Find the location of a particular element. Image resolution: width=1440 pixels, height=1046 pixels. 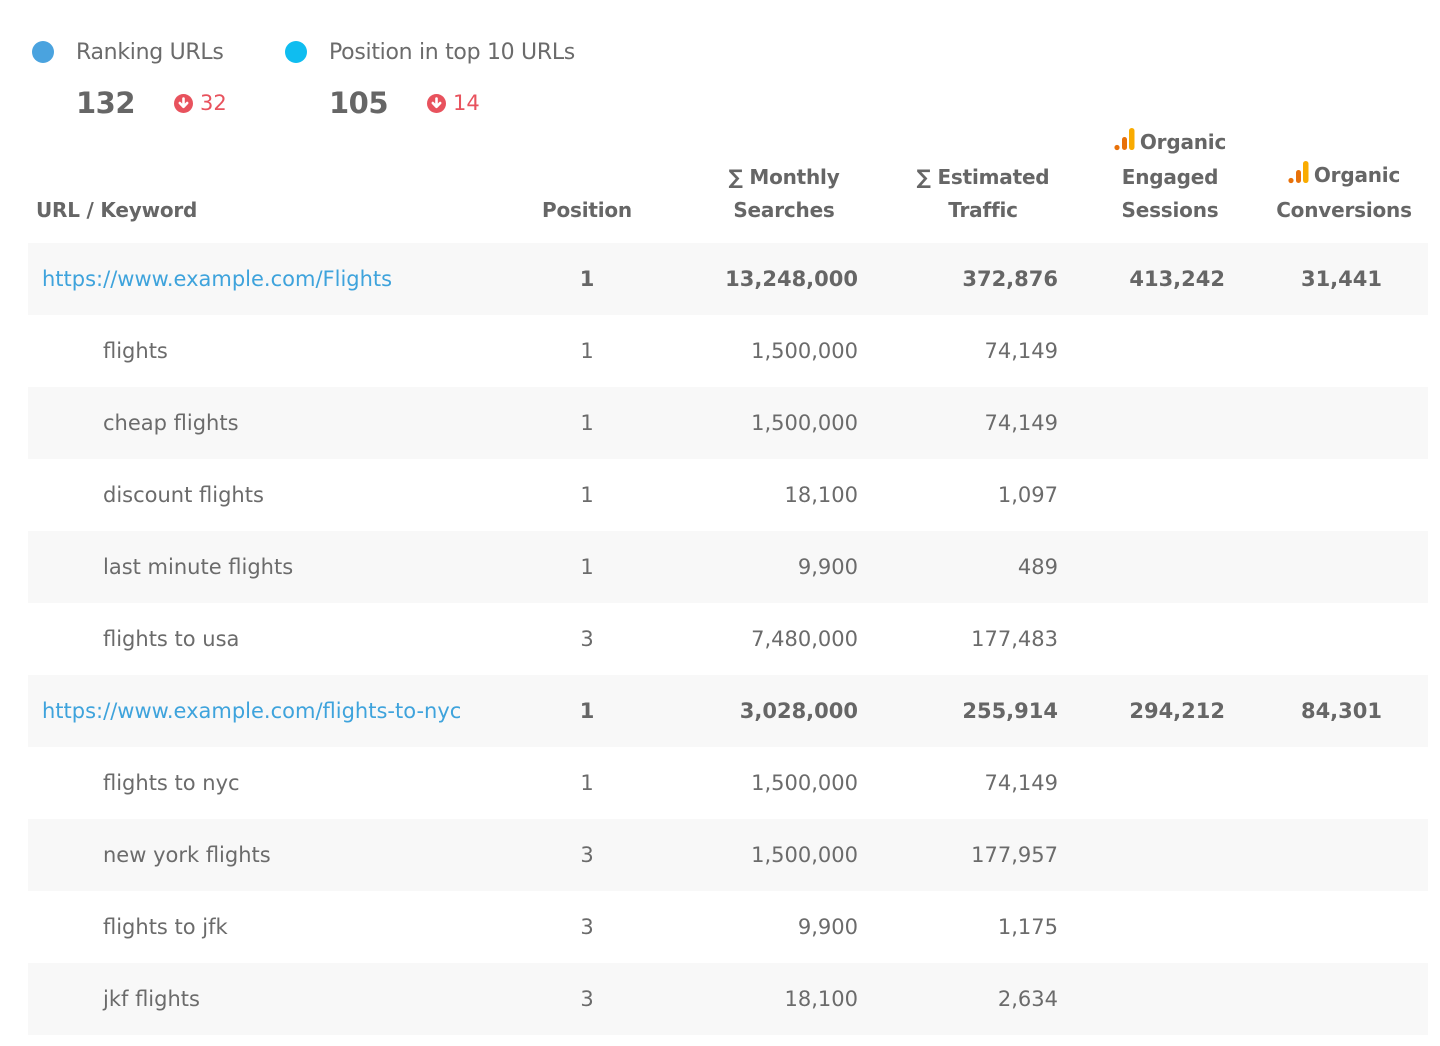

kpi-delta-value: 32 is located at coordinates (213, 103).